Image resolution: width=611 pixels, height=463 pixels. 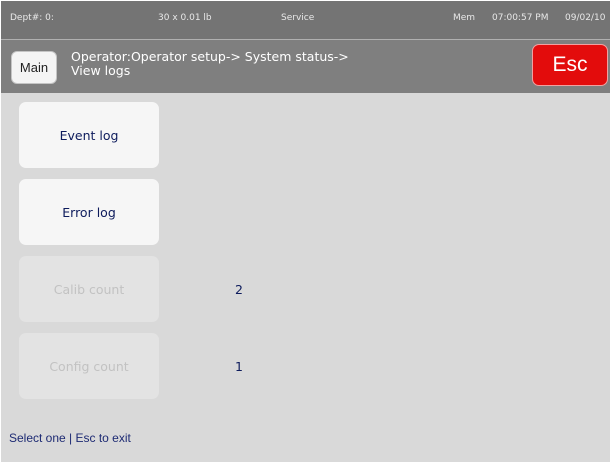 What do you see at coordinates (239, 289) in the screenshot?
I see `calib-count-value: 2` at bounding box center [239, 289].